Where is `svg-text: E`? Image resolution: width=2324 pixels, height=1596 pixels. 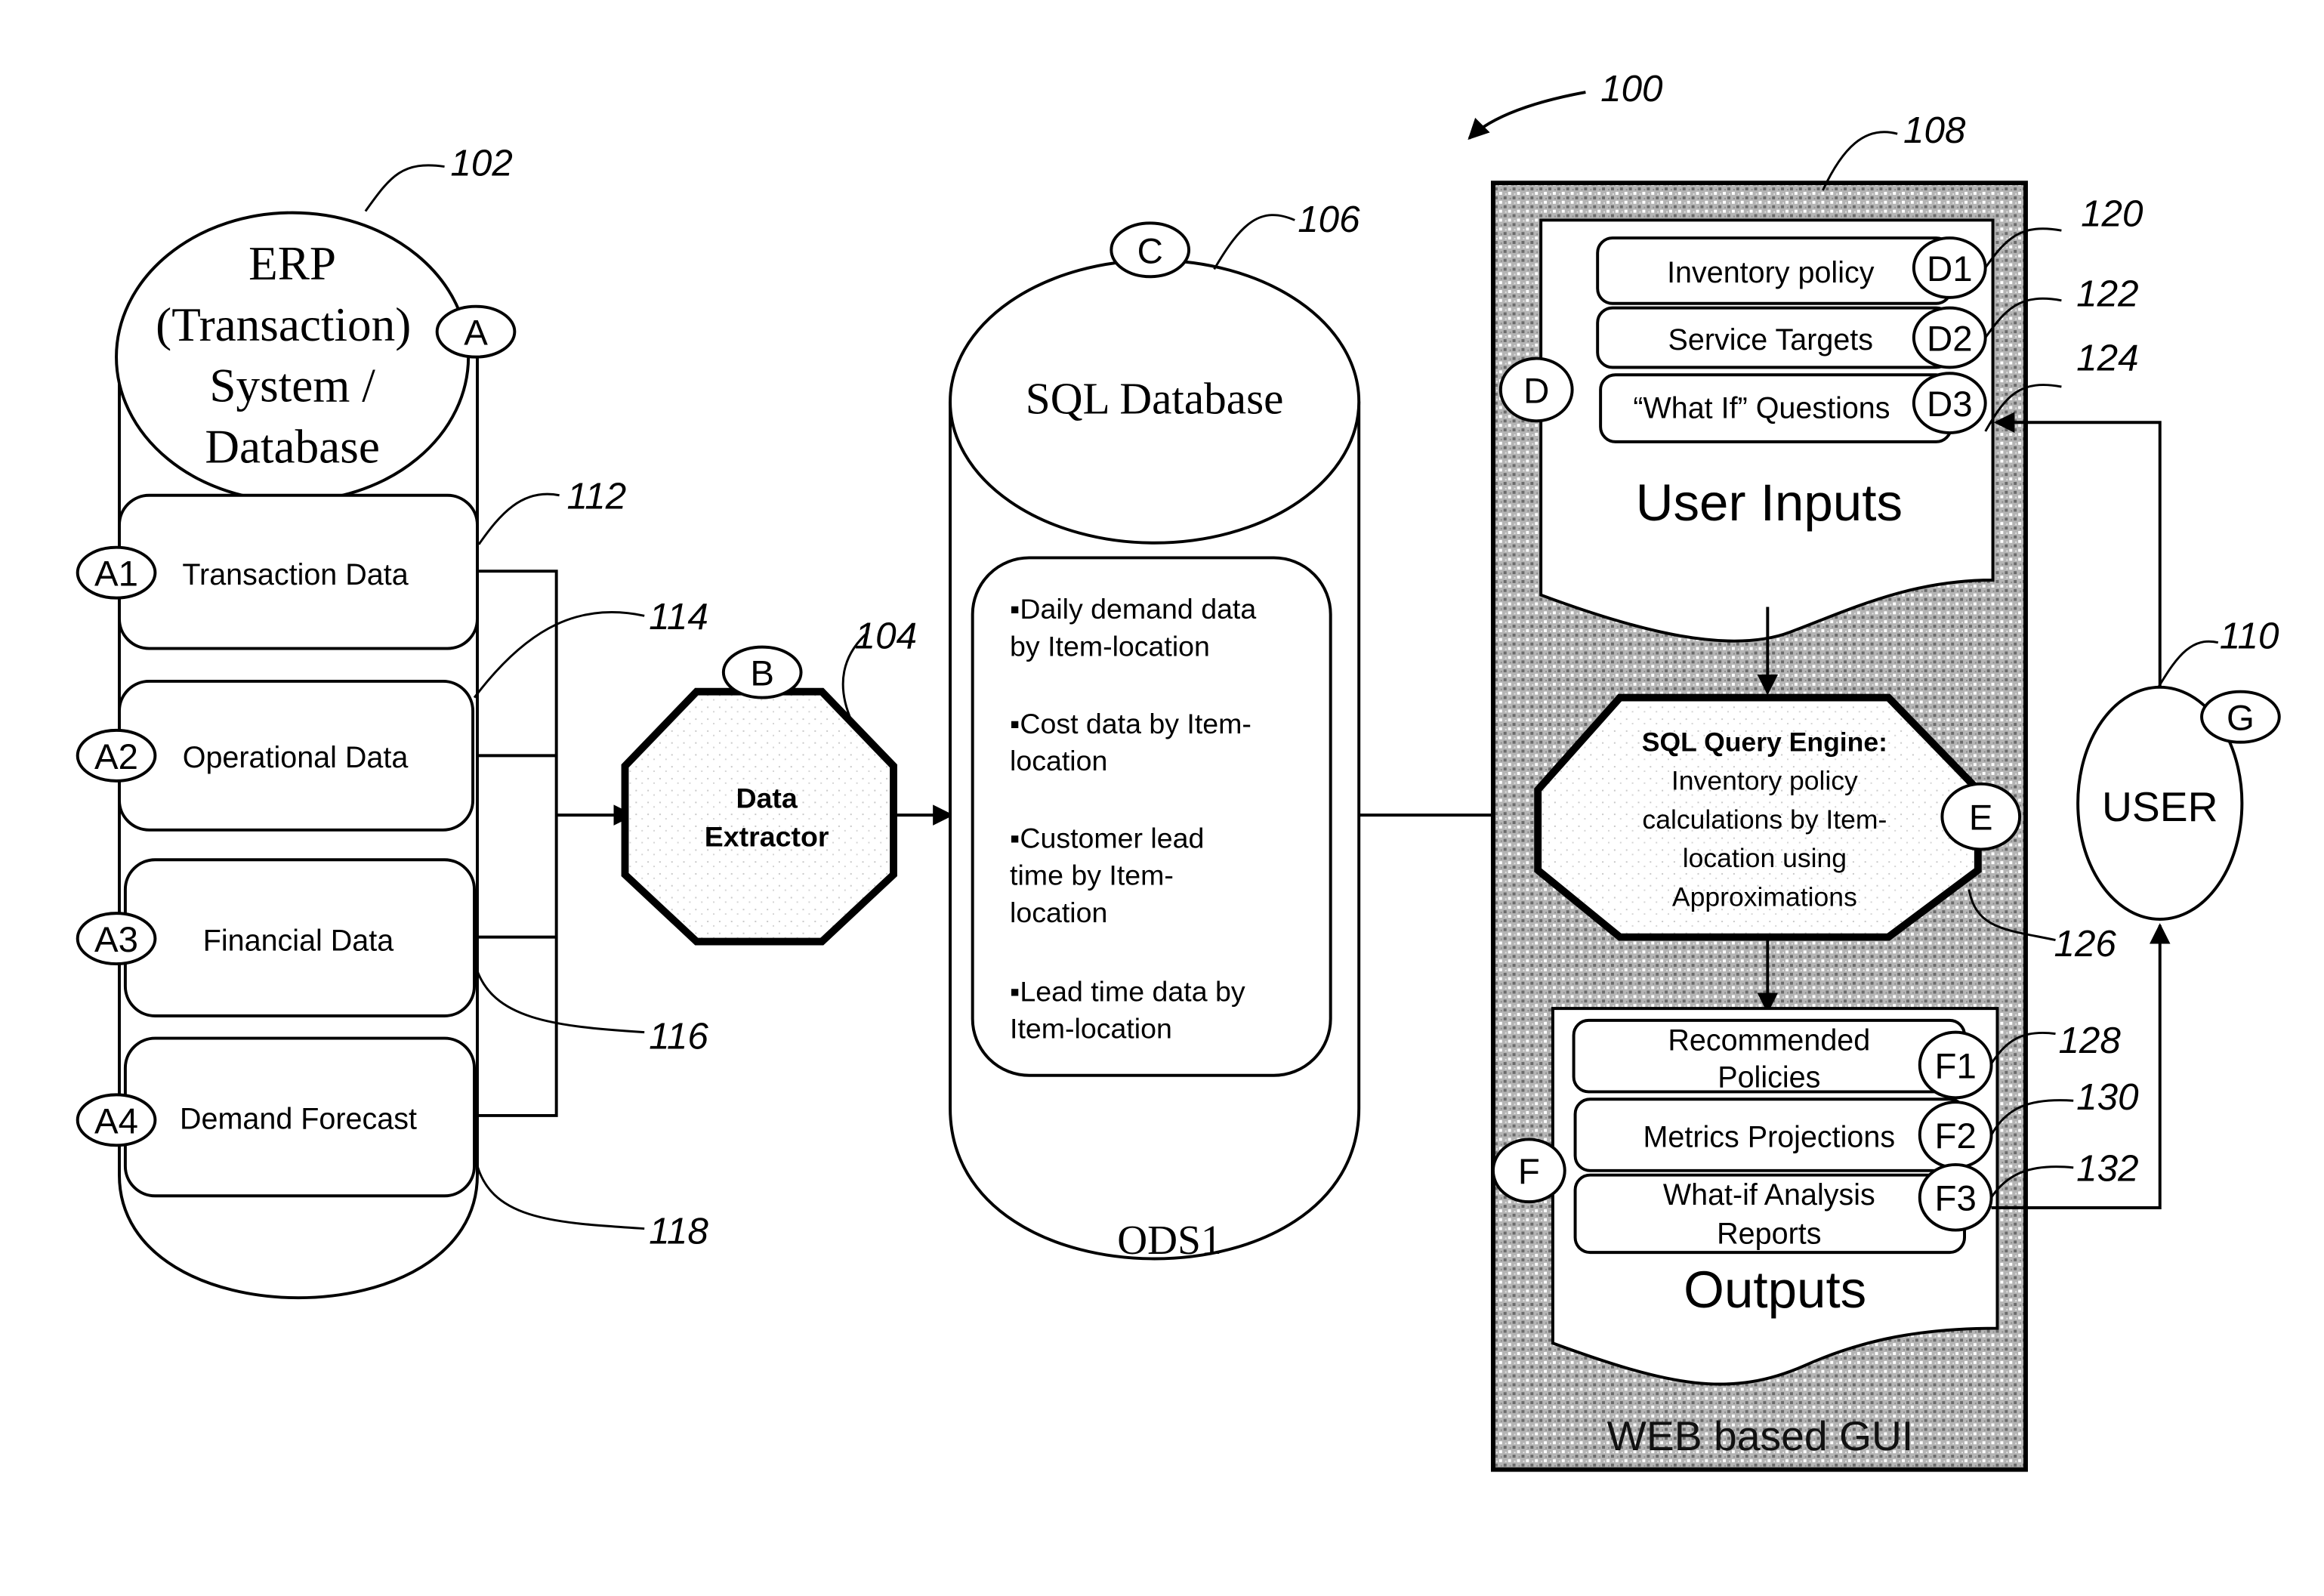
svg-text: E is located at coordinates (1981, 818).